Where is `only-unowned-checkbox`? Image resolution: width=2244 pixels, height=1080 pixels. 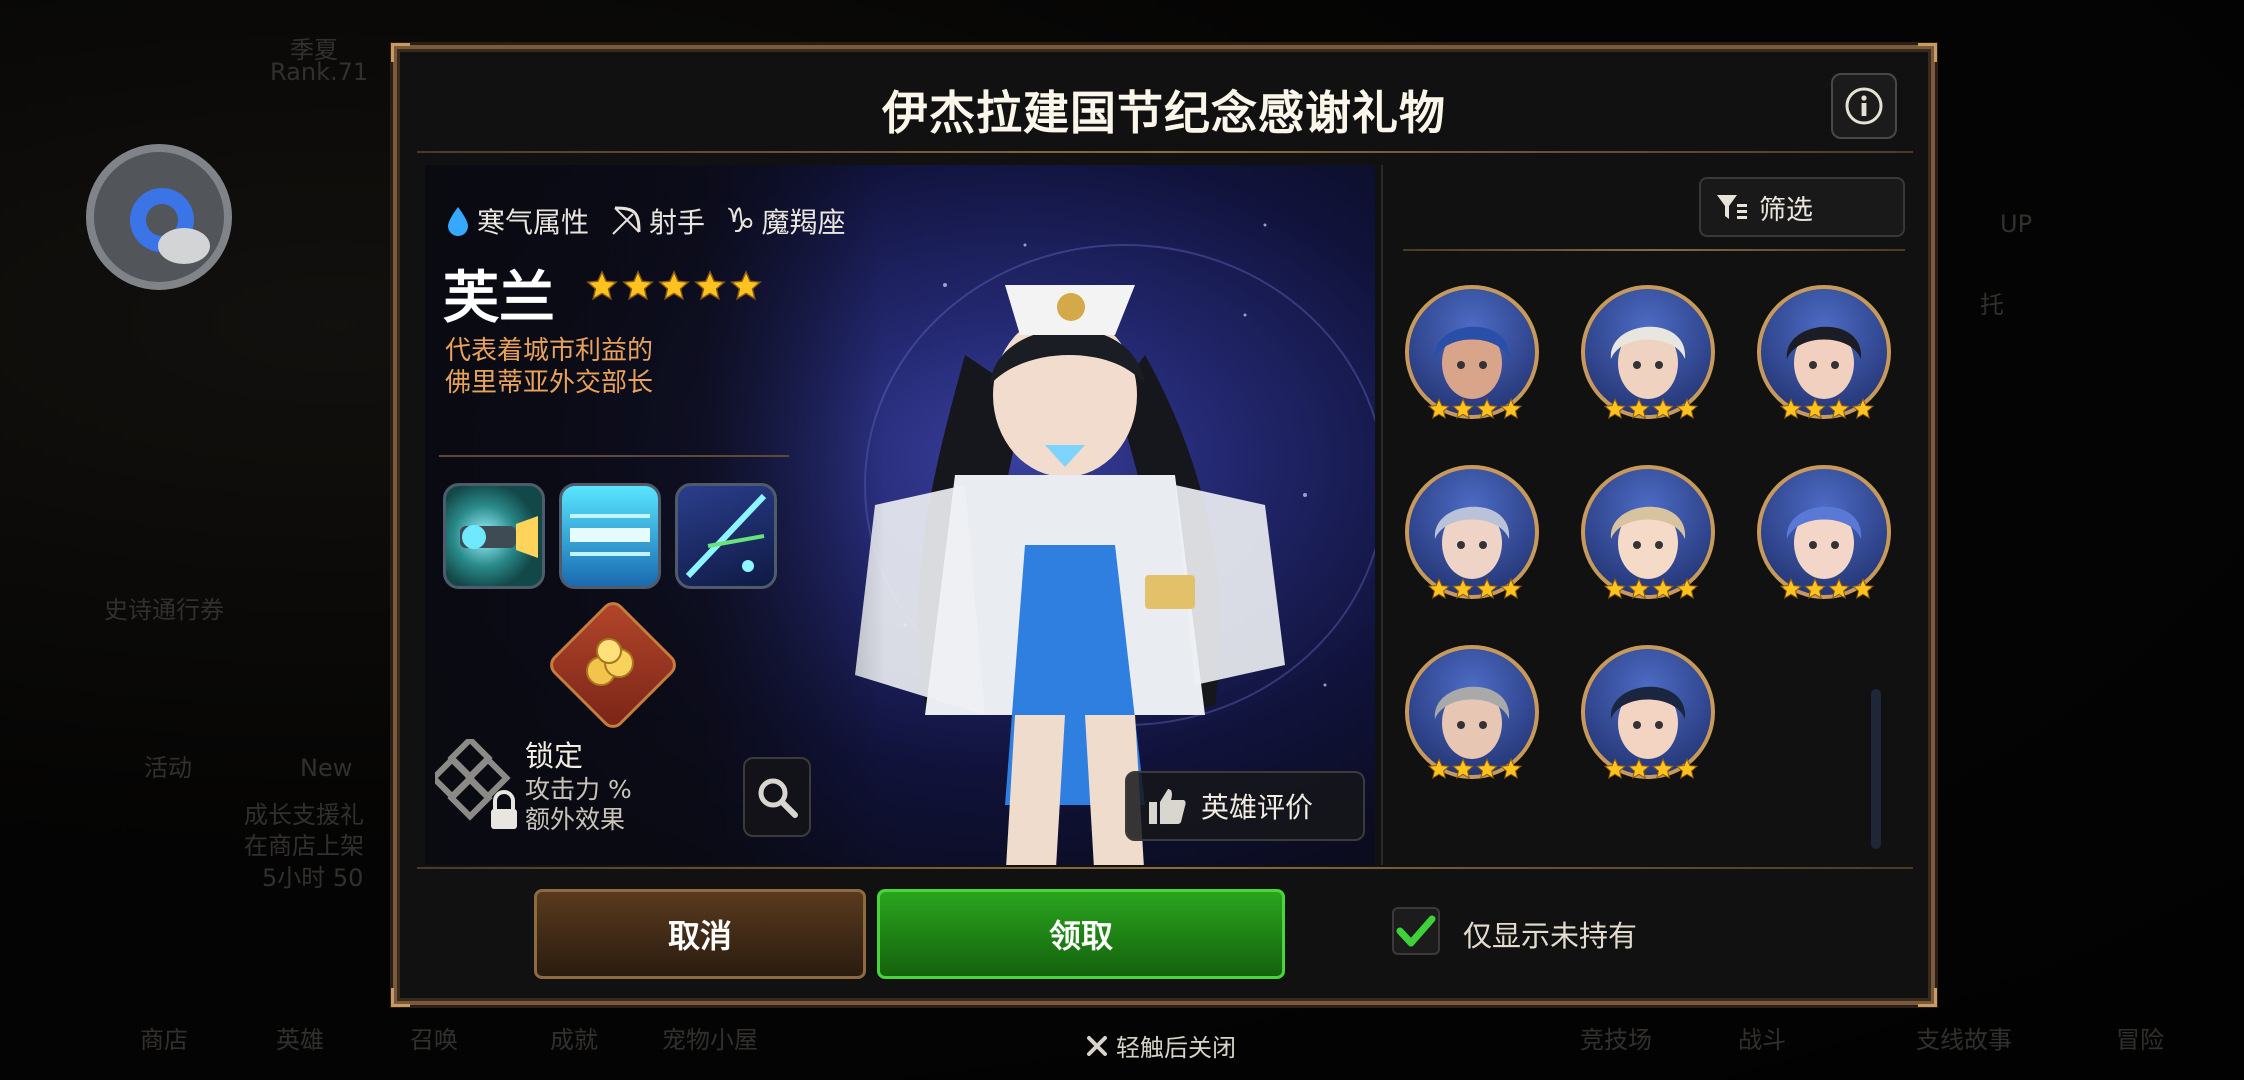
only-unowned-checkbox is located at coordinates (1416, 931).